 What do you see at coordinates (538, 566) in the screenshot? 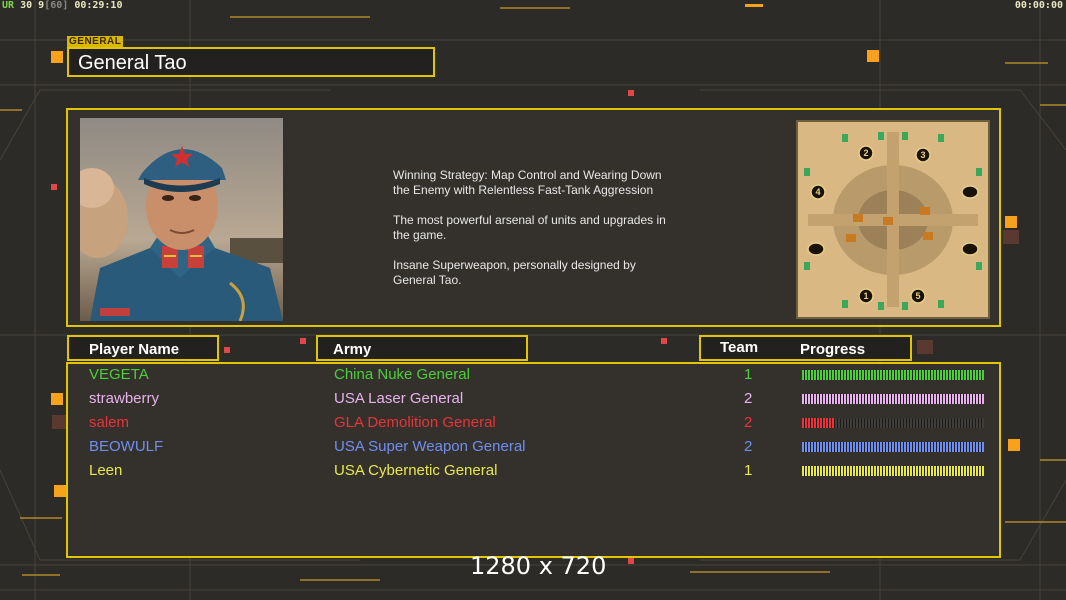
I see `resolution-label: 1280 x 720` at bounding box center [538, 566].